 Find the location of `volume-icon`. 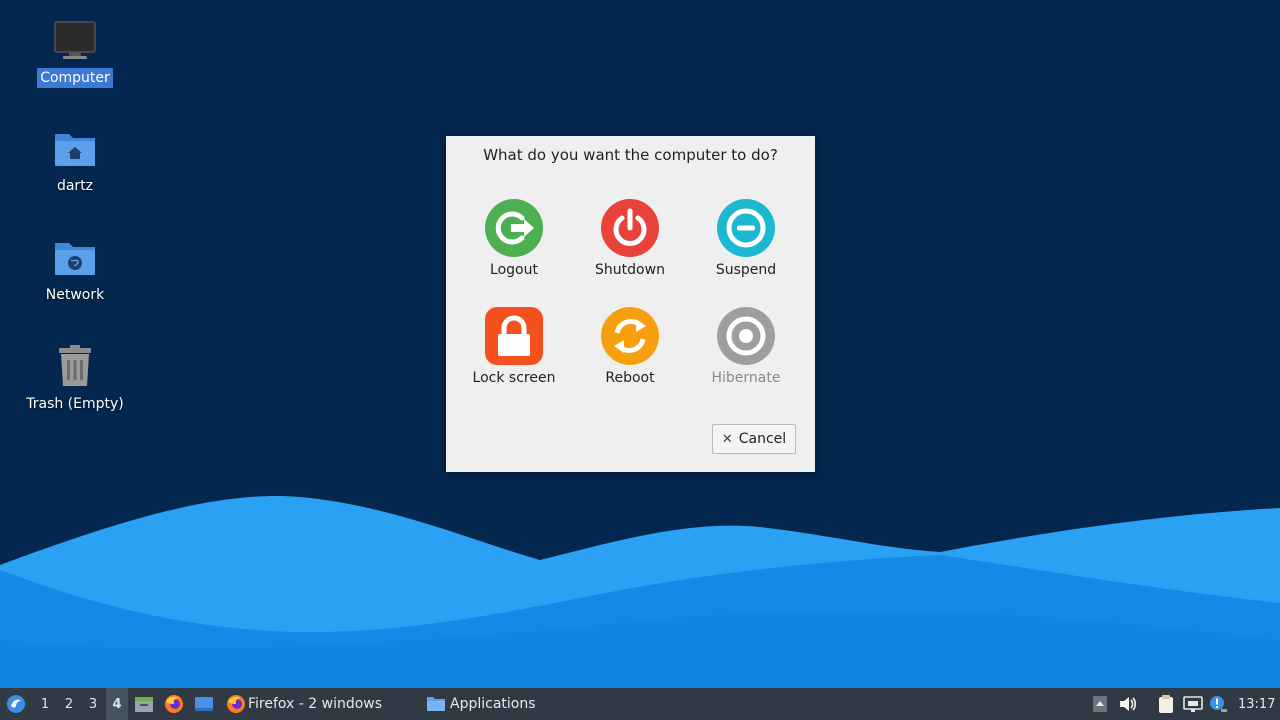

volume-icon is located at coordinates (1128, 704).